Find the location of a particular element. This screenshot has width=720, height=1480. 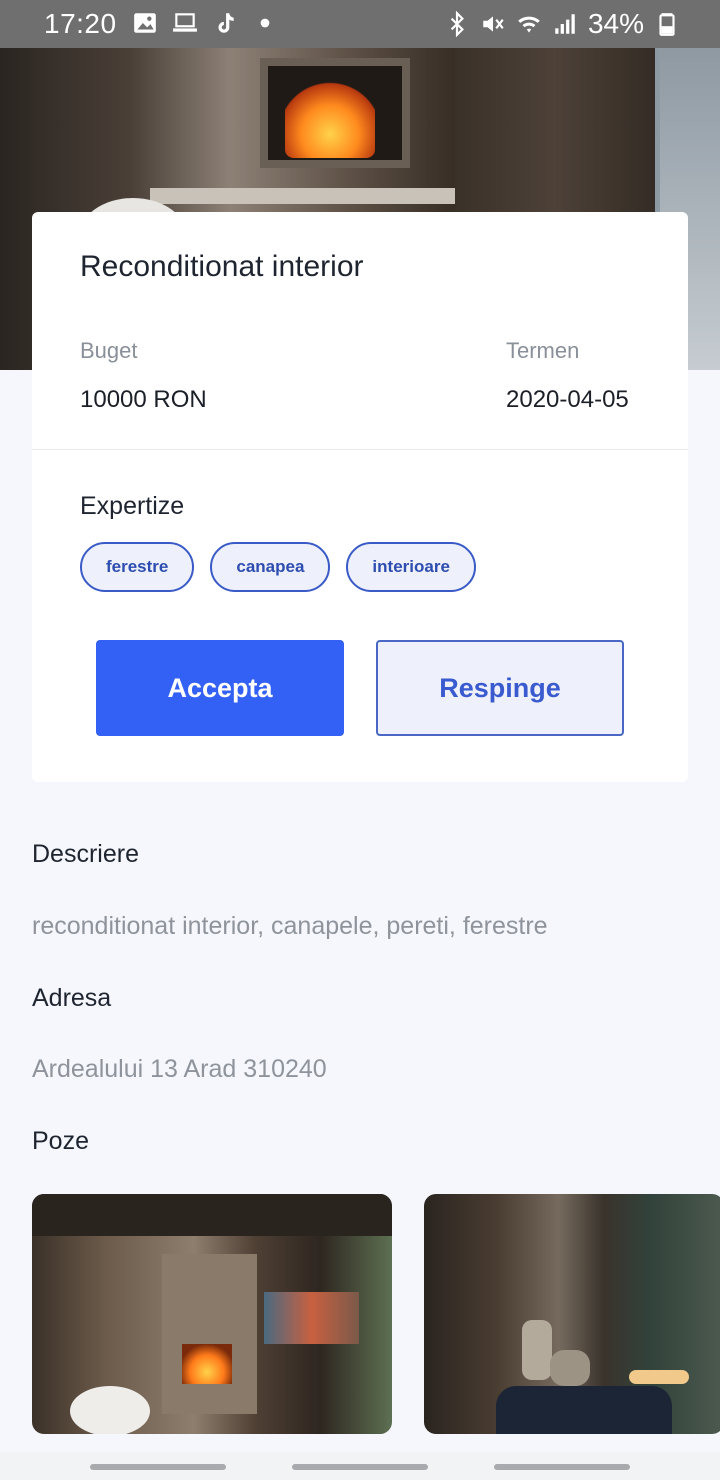

photo-ceiling is located at coordinates (212, 1215).